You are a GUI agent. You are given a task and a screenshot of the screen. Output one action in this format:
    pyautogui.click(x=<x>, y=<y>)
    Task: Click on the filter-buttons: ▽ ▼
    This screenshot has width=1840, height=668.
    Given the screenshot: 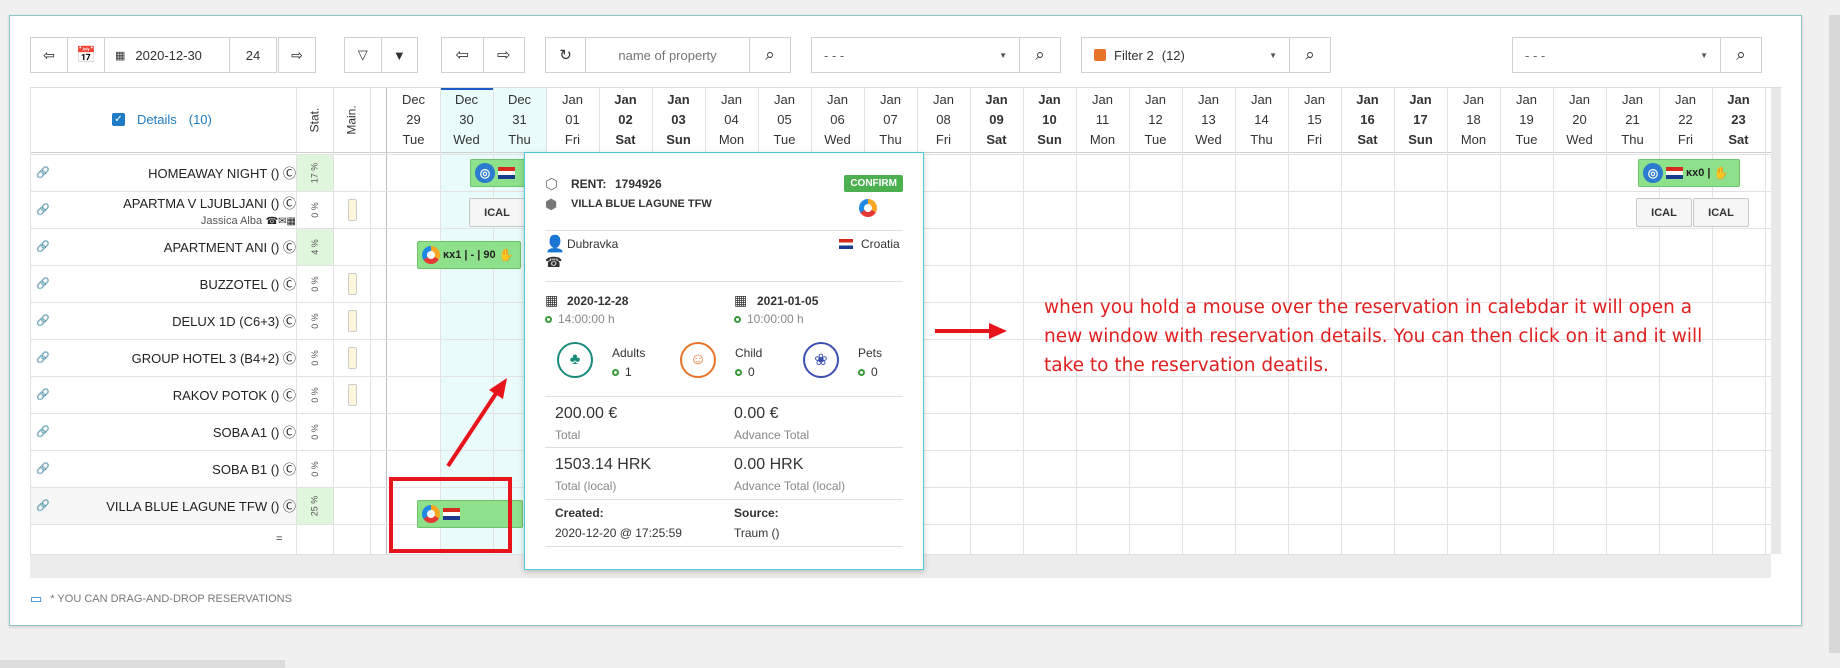 What is the action you would take?
    pyautogui.click(x=381, y=55)
    